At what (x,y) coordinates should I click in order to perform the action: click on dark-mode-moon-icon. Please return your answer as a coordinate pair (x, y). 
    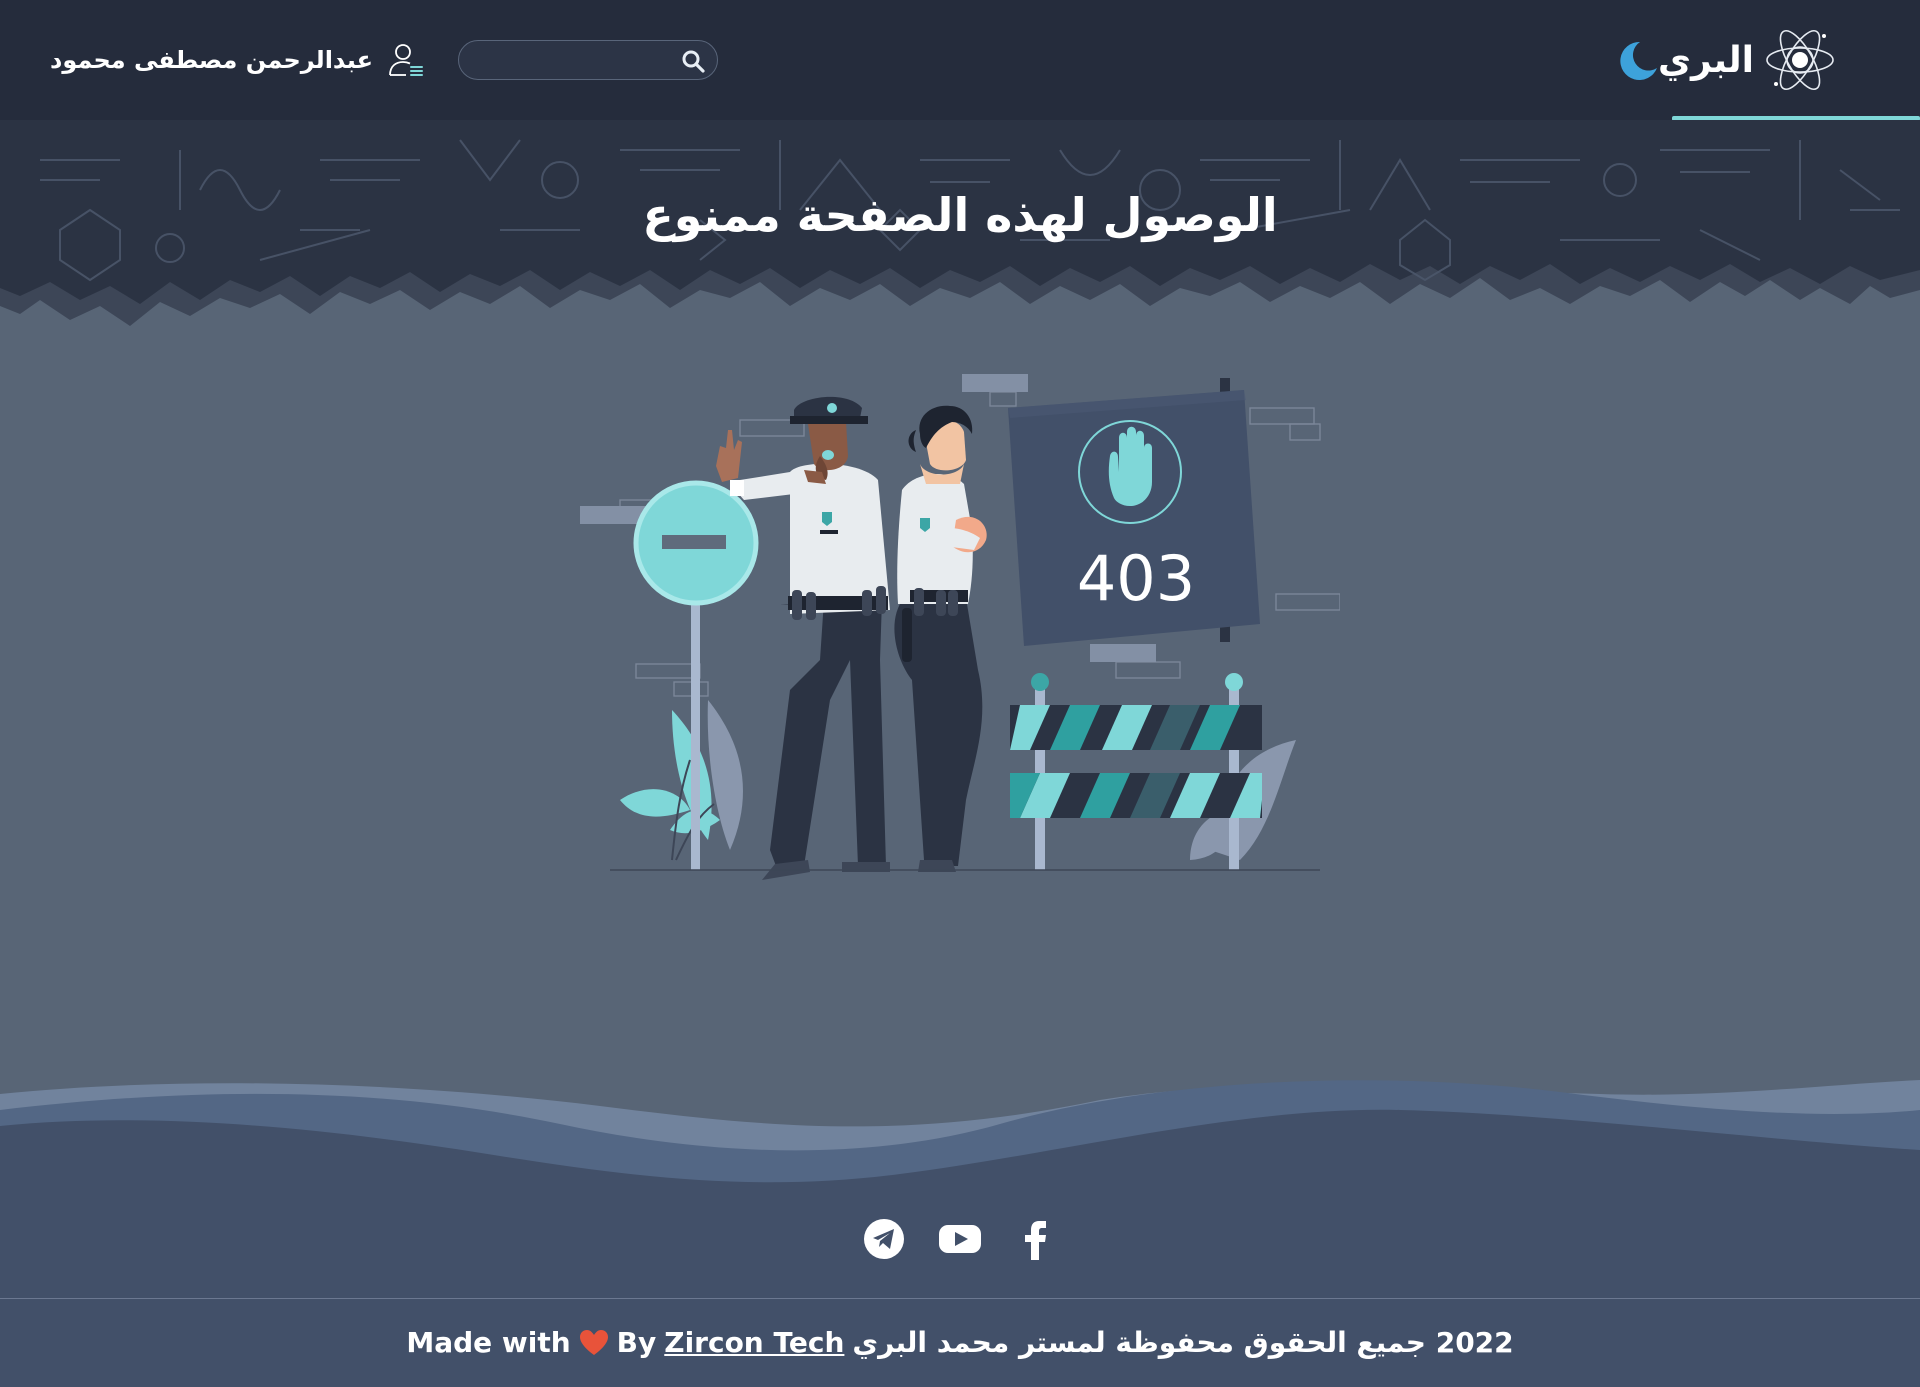
    Looking at the image, I should click on (1637, 61).